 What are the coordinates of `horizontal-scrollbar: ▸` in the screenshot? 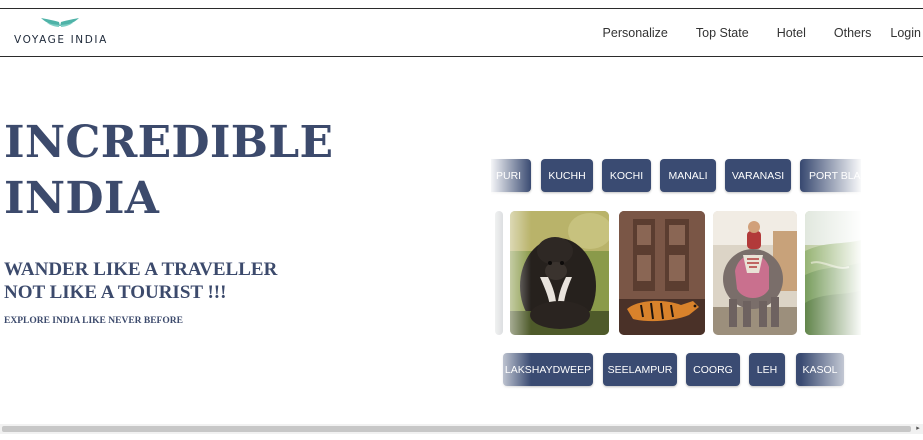 It's located at (461, 429).